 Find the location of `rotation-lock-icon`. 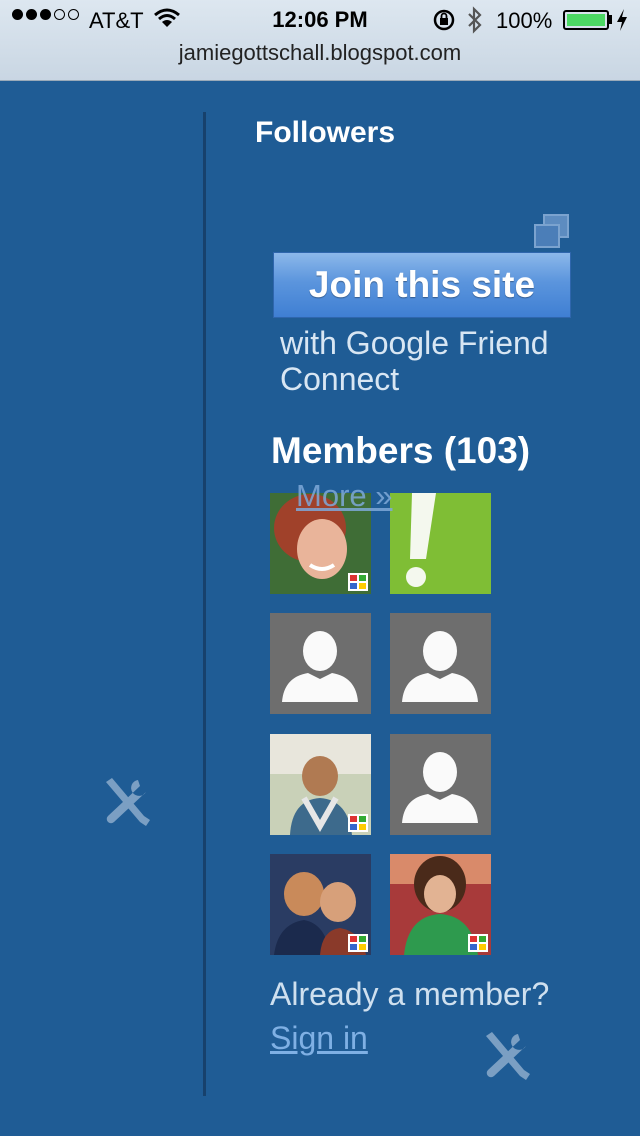

rotation-lock-icon is located at coordinates (444, 20).